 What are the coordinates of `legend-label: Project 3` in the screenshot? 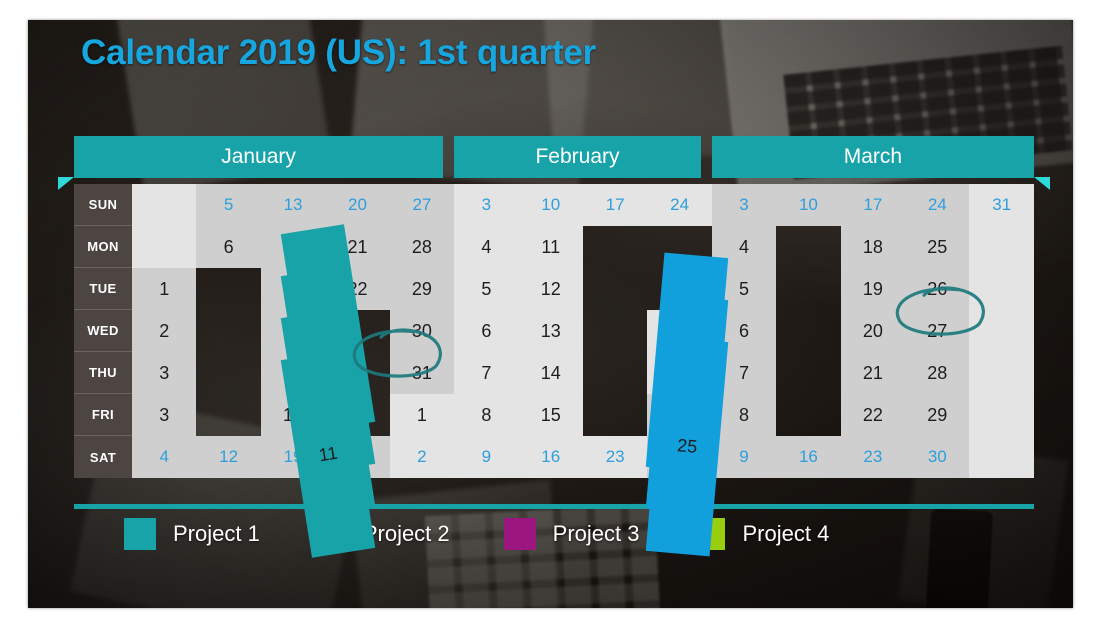 It's located at (596, 533).